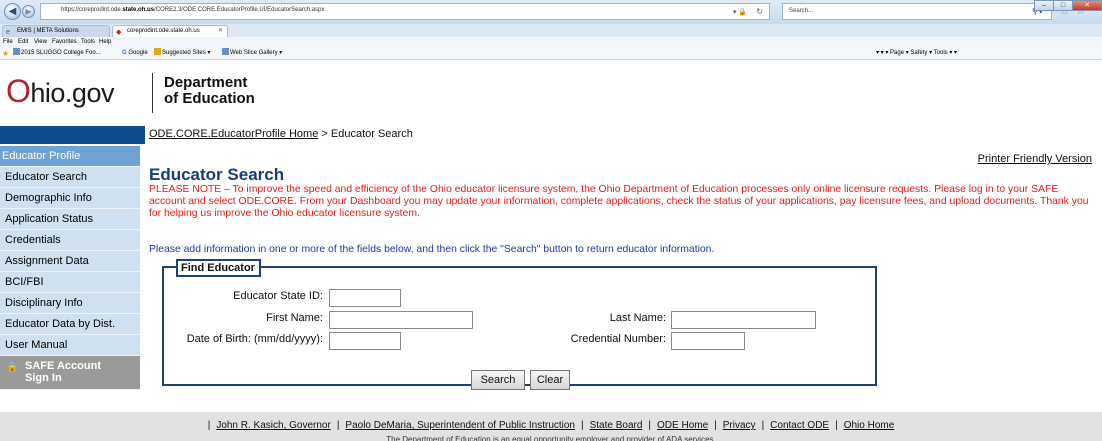 This screenshot has height=441, width=1102. I want to click on maximize-button: □, so click(1063, 5).